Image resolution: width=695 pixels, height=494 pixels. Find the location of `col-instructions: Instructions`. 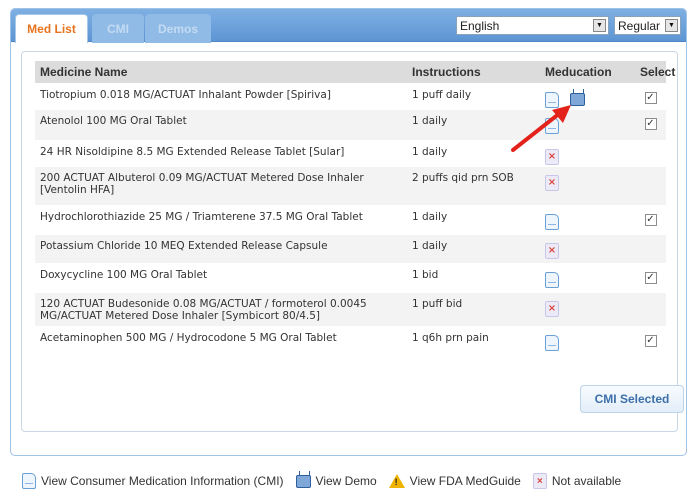

col-instructions: Instructions is located at coordinates (446, 72).